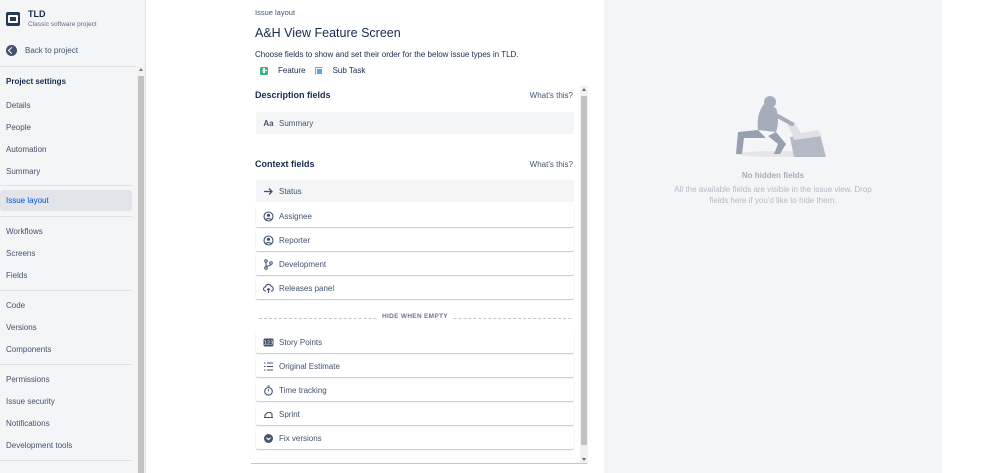  I want to click on field-label: Status, so click(290, 191).